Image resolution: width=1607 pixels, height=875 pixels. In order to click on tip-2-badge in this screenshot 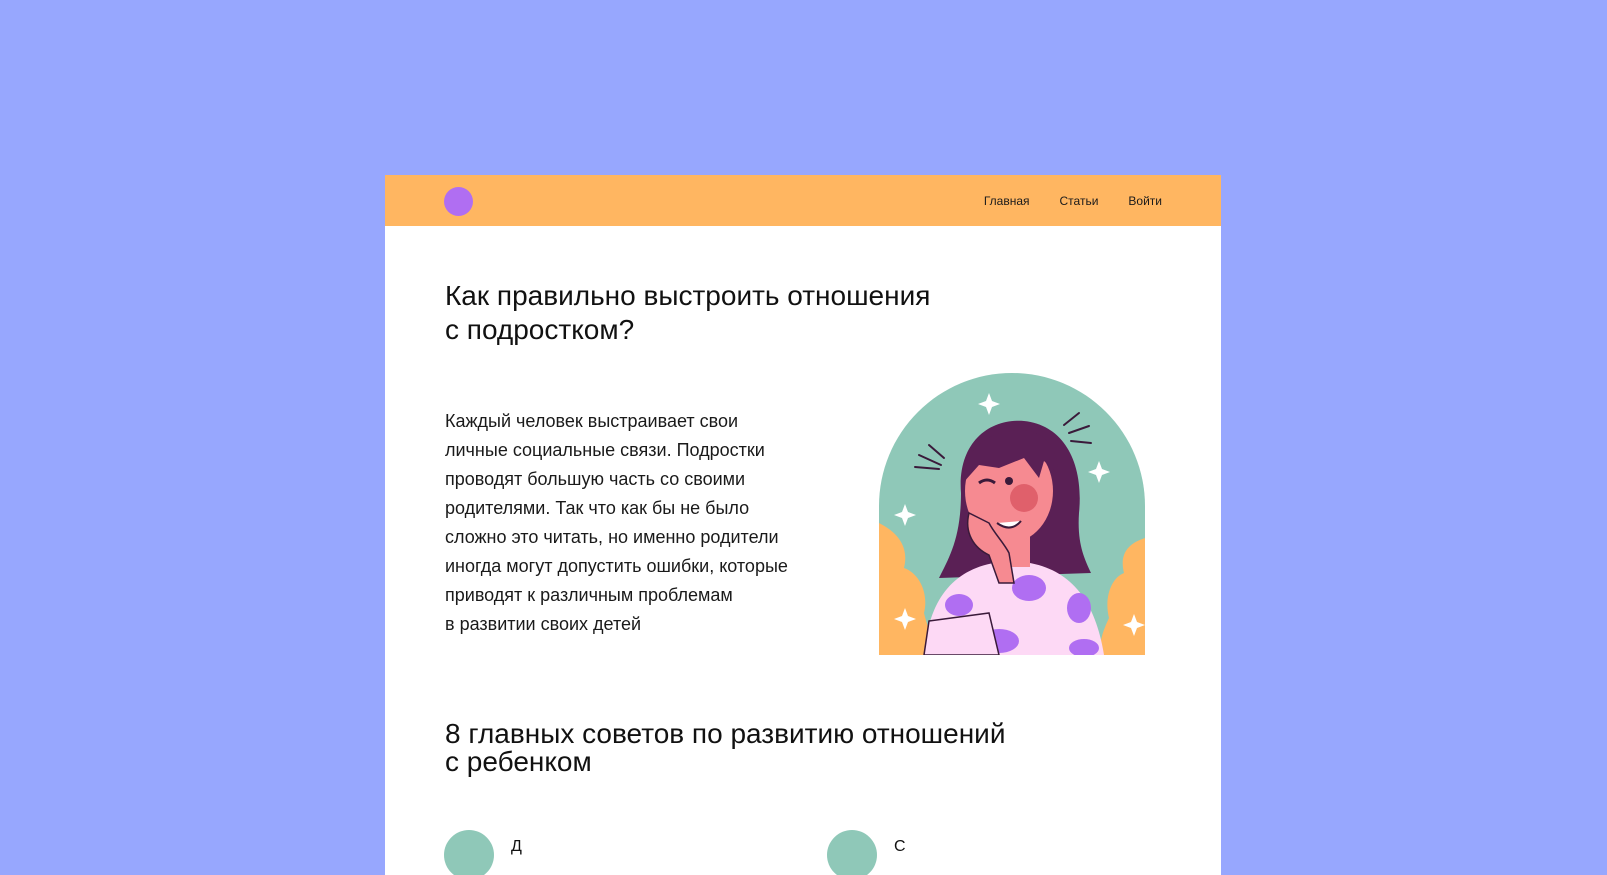, I will do `click(852, 852)`.